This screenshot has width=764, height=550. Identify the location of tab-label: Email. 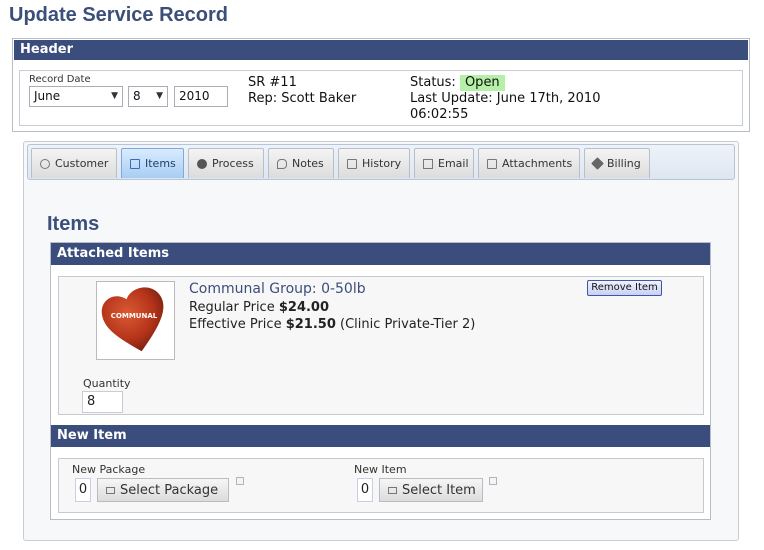
(453, 163).